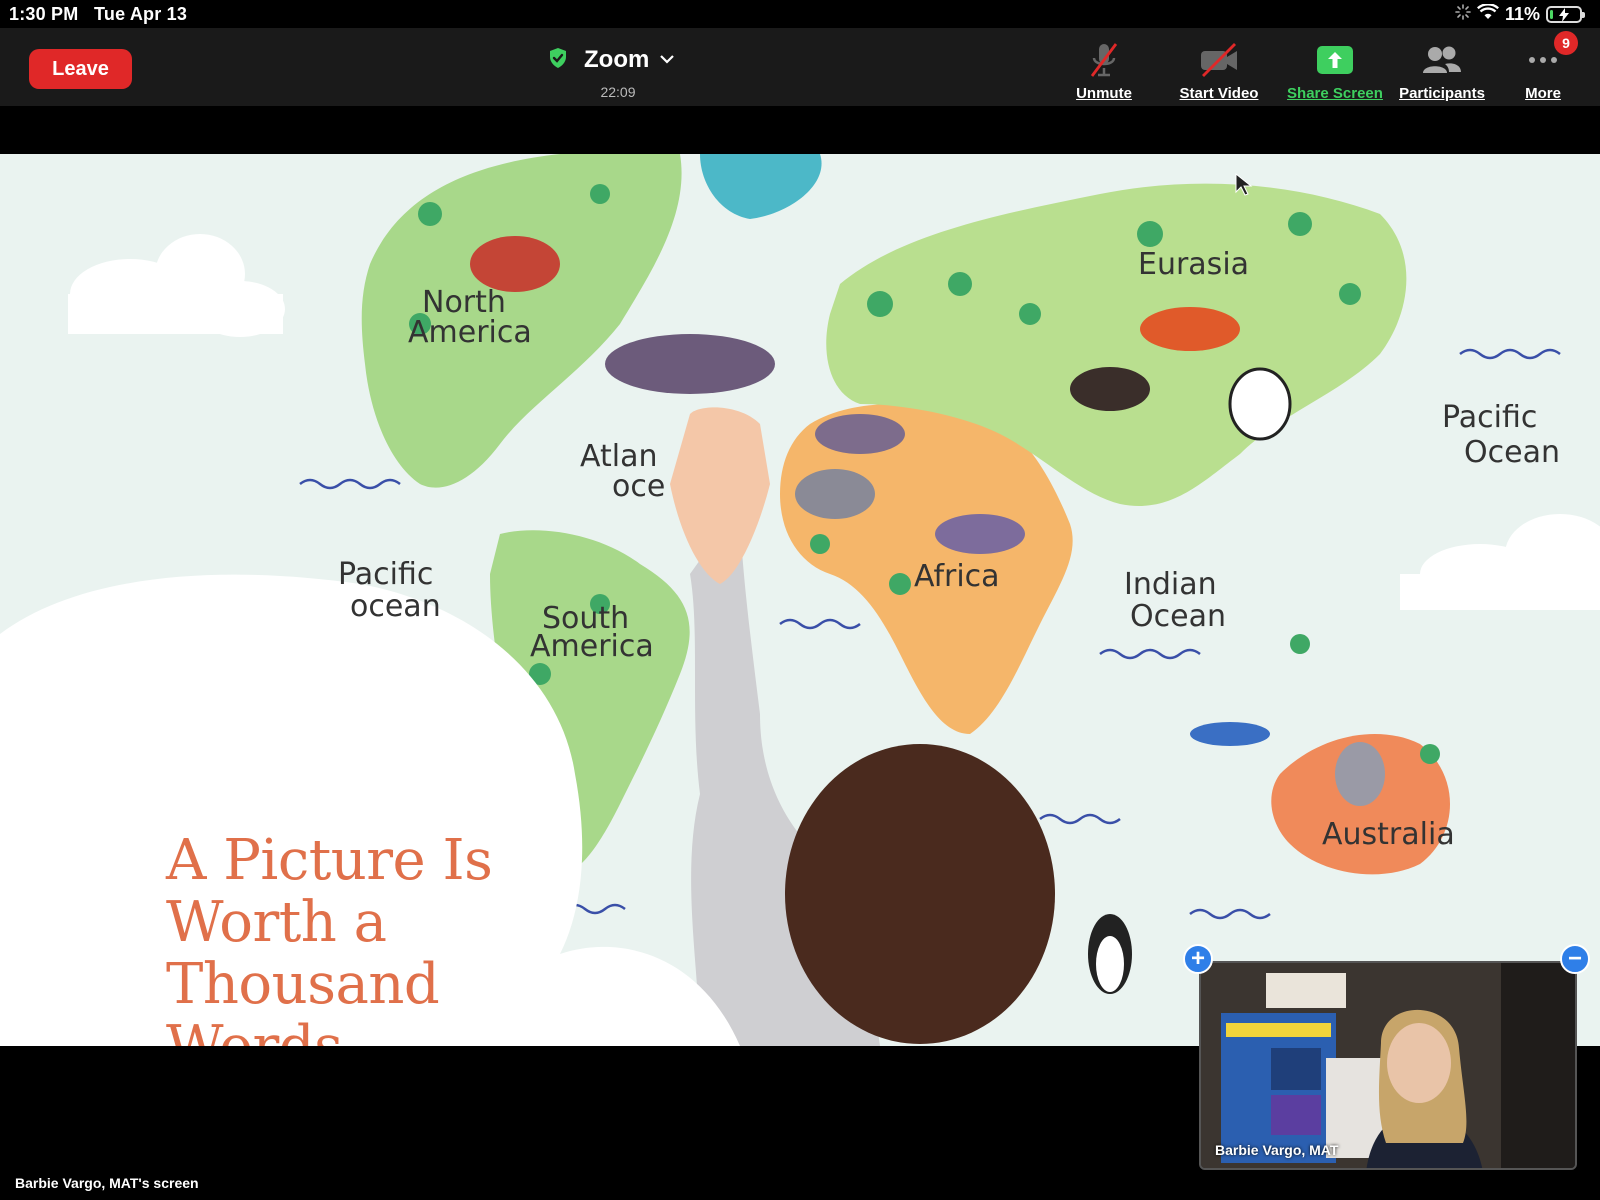 The height and width of the screenshot is (1200, 1600). I want to click on battery-percent: 11%, so click(1522, 13).